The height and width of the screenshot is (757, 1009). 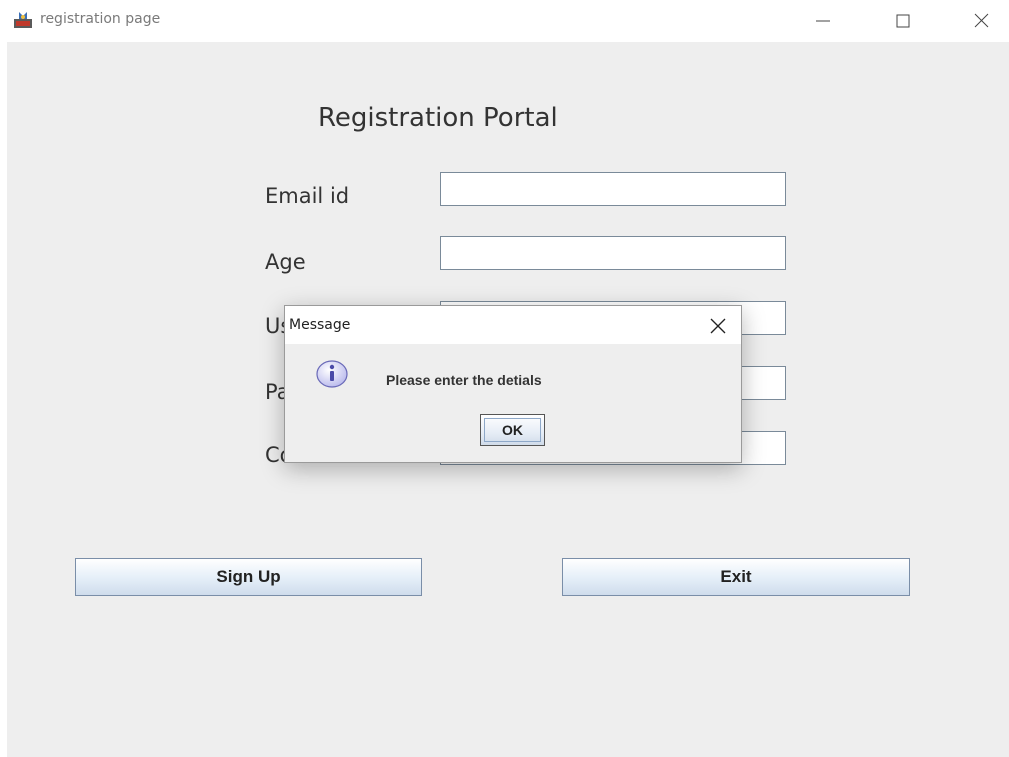 I want to click on message-dialog: Message Please enter the detials OK, so click(x=513, y=384).